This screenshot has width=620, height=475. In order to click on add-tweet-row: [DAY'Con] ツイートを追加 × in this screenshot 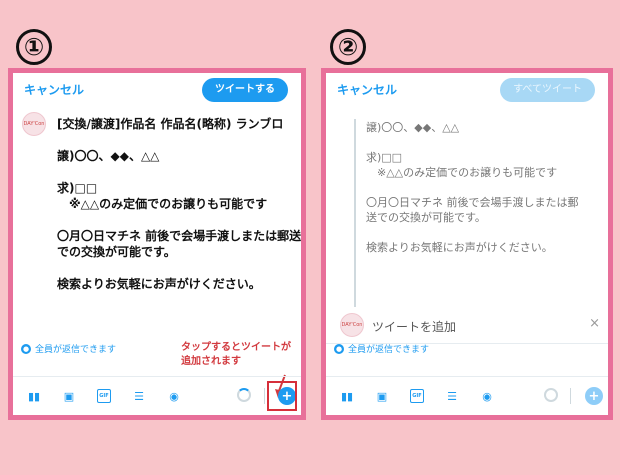, I will do `click(467, 325)`.